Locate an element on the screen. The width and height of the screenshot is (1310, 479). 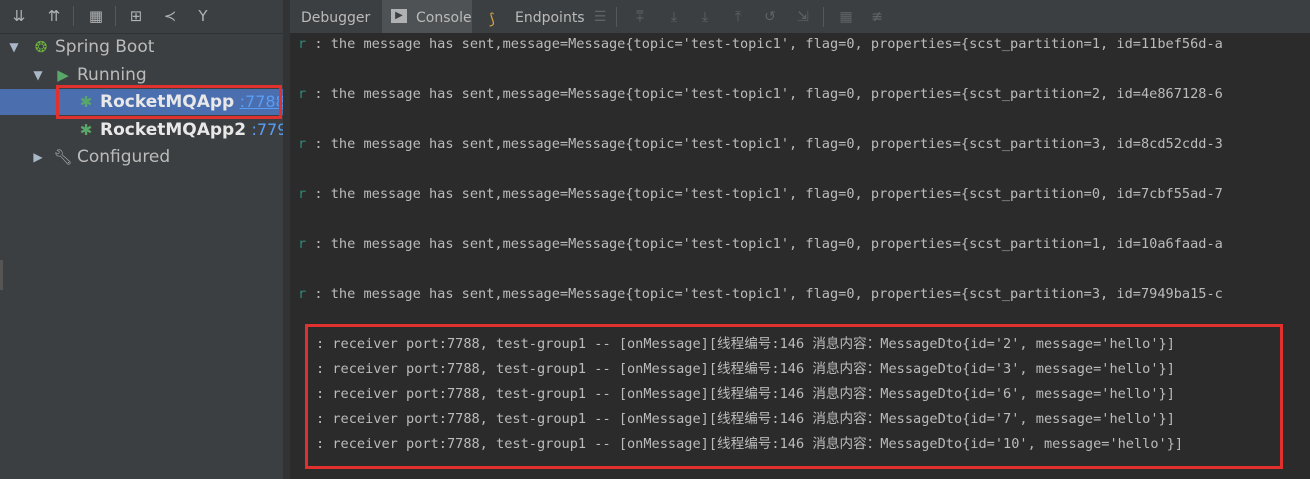
spring-boot-icon: ❂ is located at coordinates (41, 47).